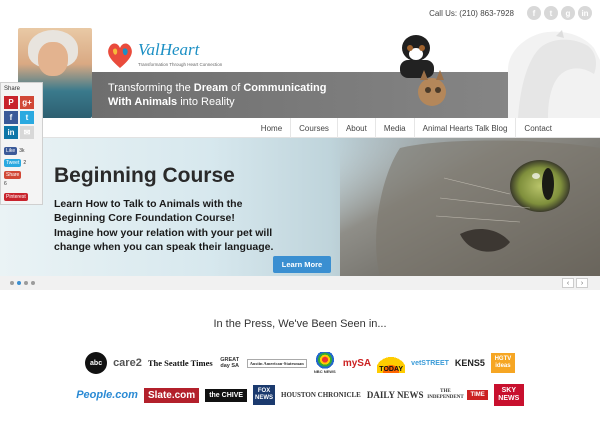 This screenshot has height=433, width=600. Describe the element at coordinates (13, 175) in the screenshot. I see `google-share-counter: Share` at that location.